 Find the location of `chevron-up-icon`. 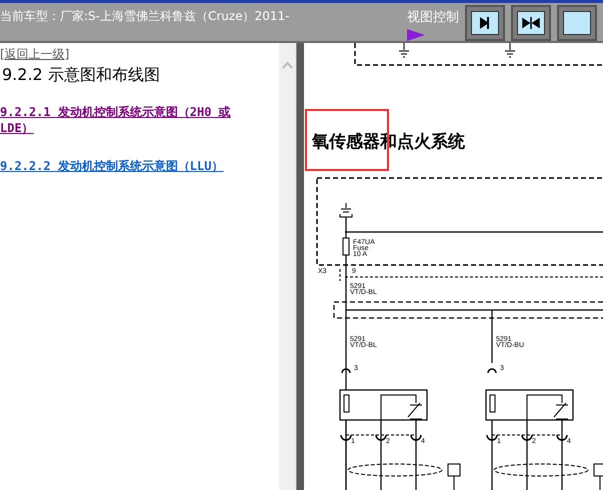

chevron-up-icon is located at coordinates (287, 65).